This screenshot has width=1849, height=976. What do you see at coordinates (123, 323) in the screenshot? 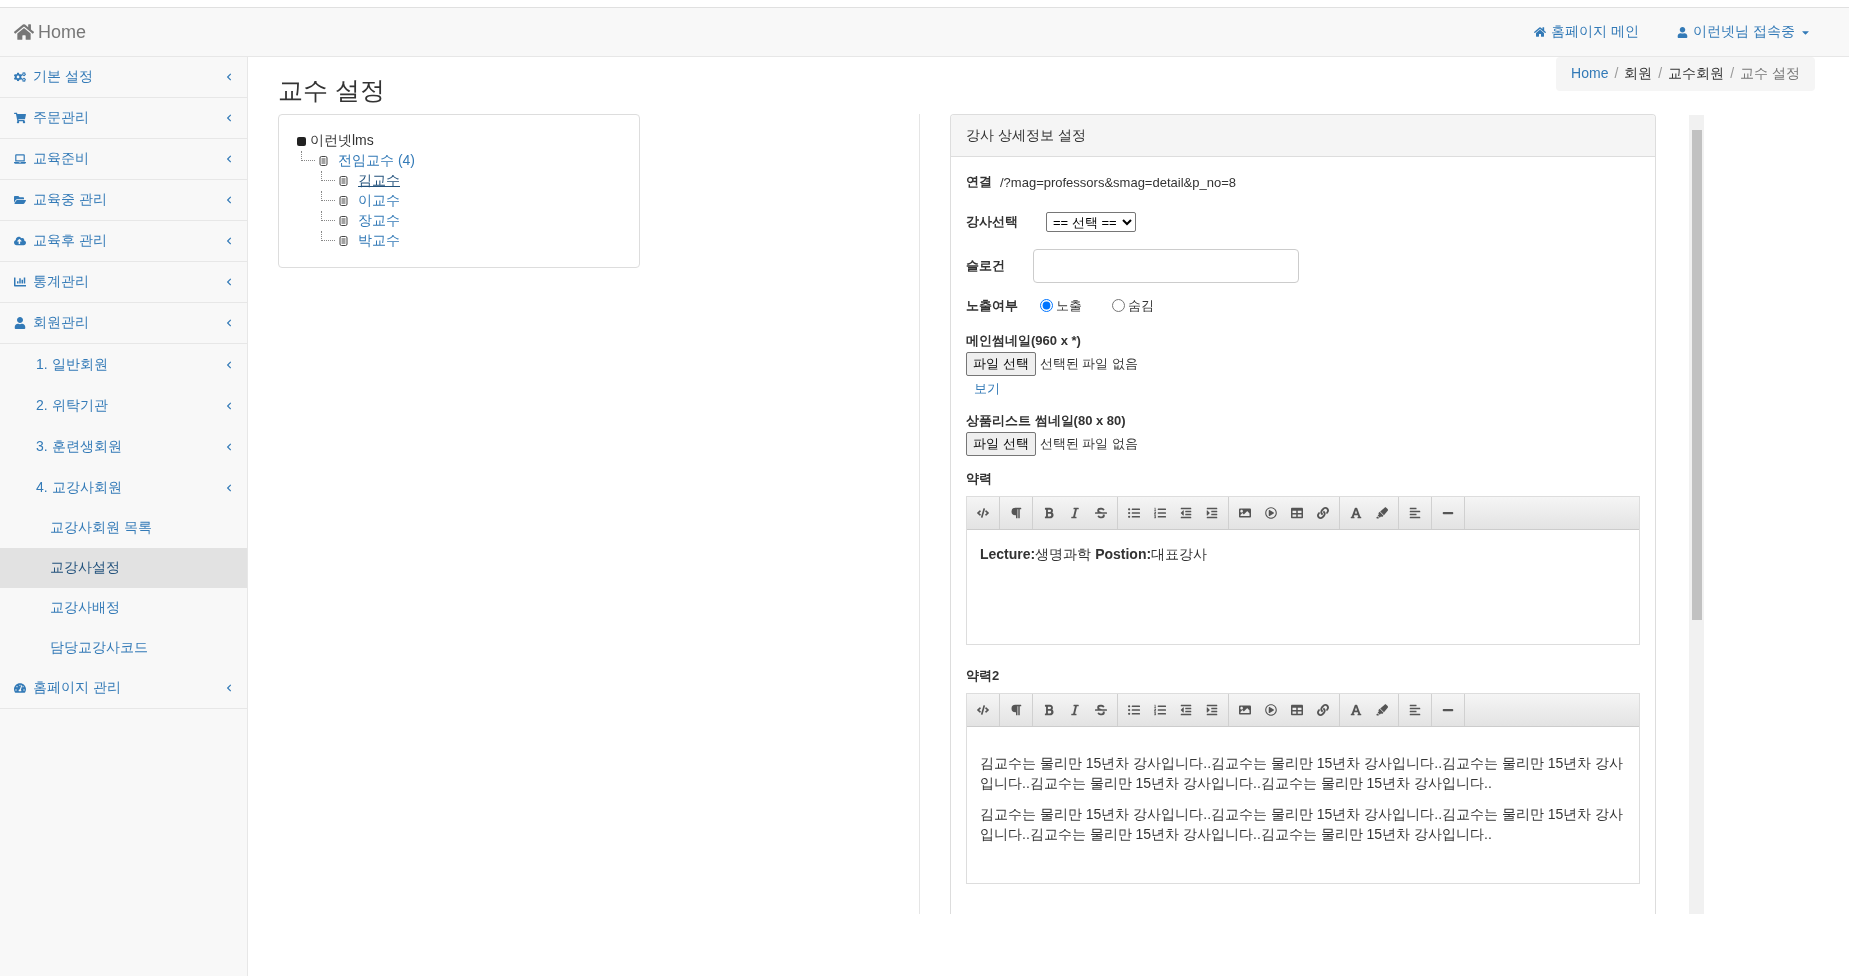
I see `sidebar-item: 회원관리` at bounding box center [123, 323].